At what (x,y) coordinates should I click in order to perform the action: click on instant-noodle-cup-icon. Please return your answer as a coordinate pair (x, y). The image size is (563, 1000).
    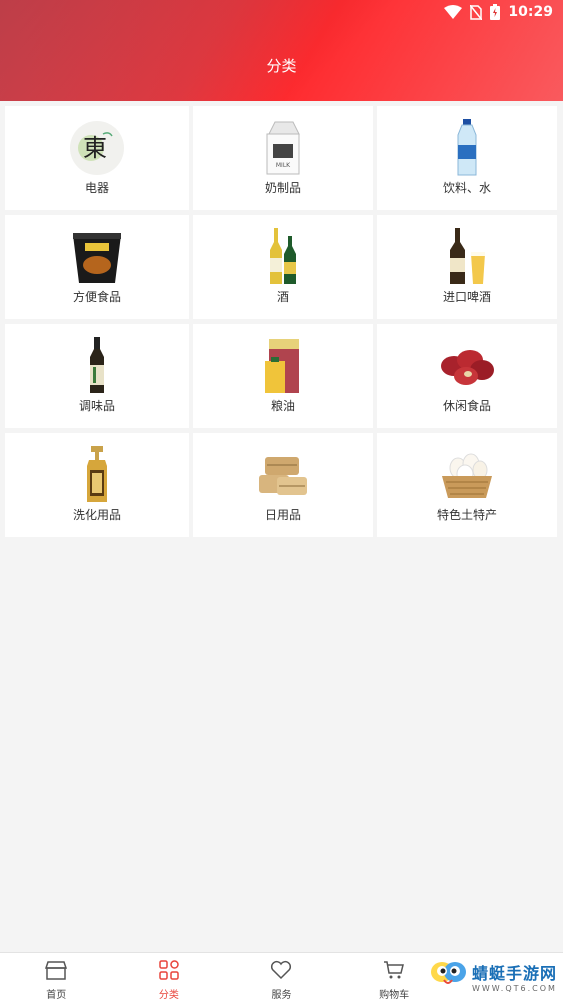
    Looking at the image, I should click on (97, 257).